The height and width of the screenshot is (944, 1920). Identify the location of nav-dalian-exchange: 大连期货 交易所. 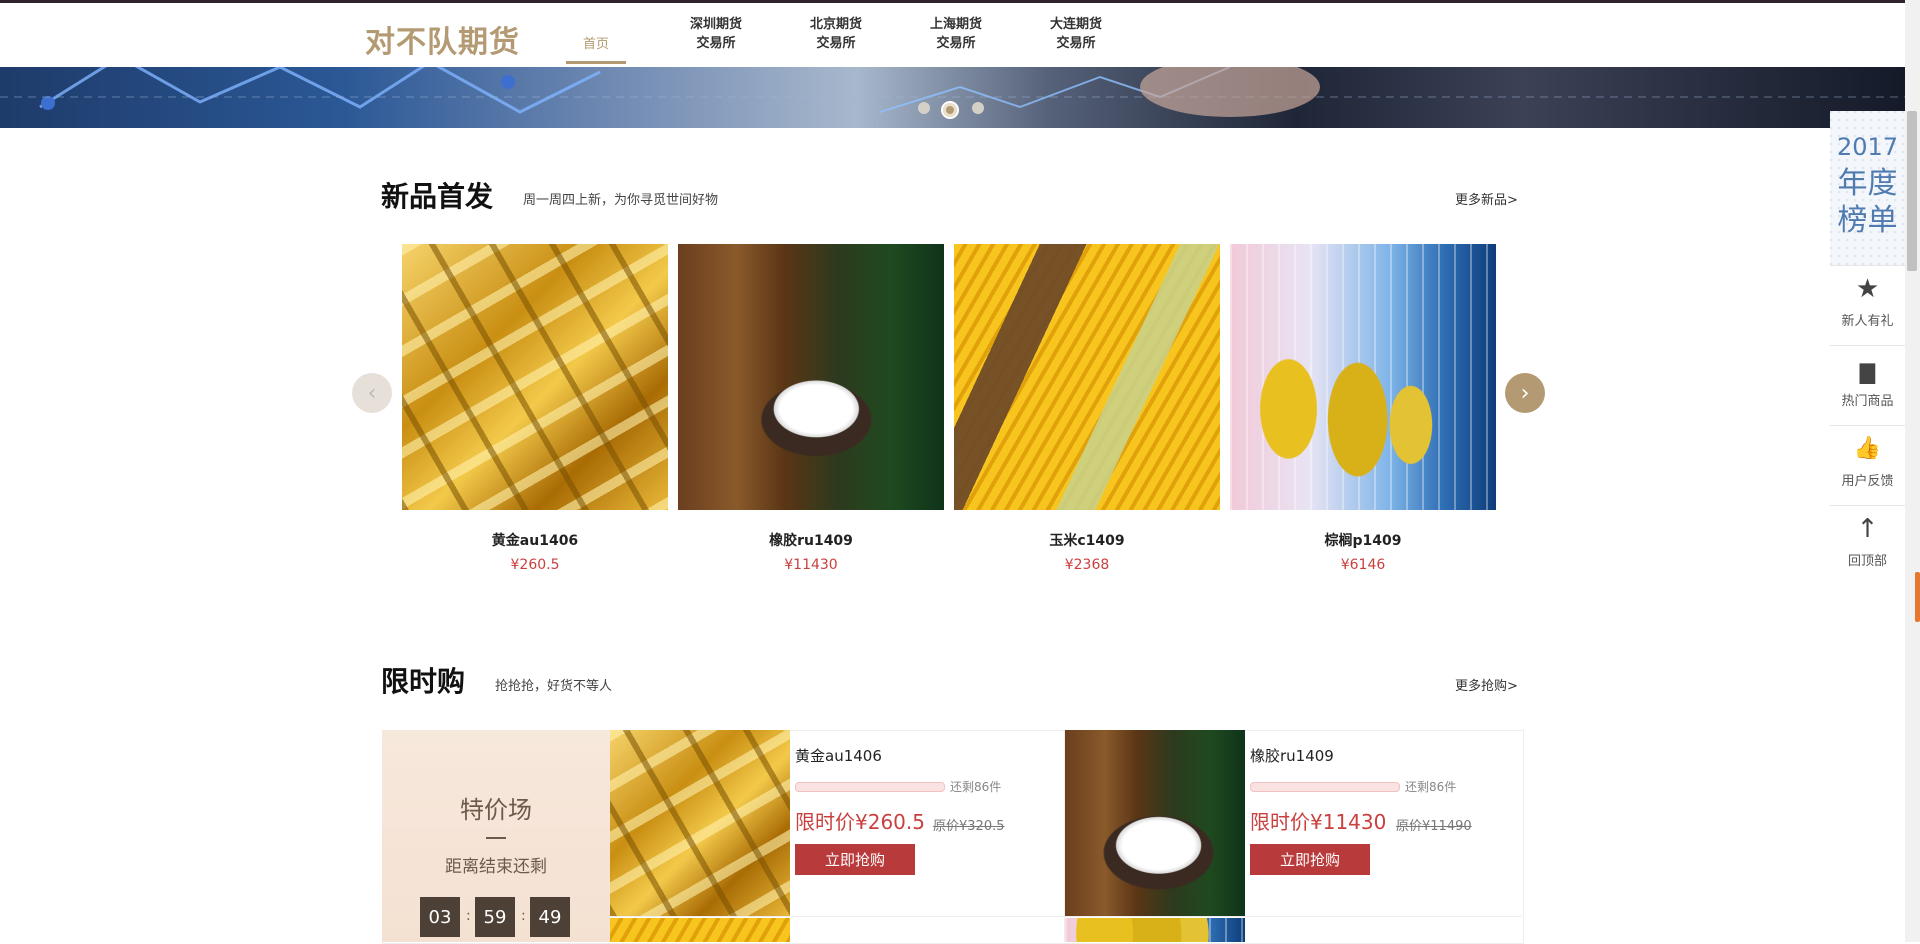
(1076, 34).